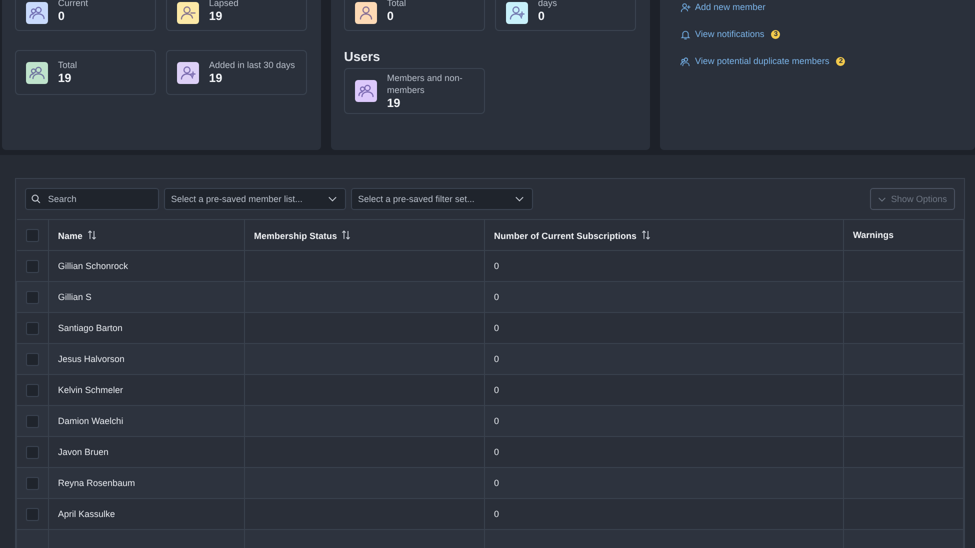  Describe the element at coordinates (97, 483) in the screenshot. I see `table-cell: Reyna Rosenbaum` at that location.